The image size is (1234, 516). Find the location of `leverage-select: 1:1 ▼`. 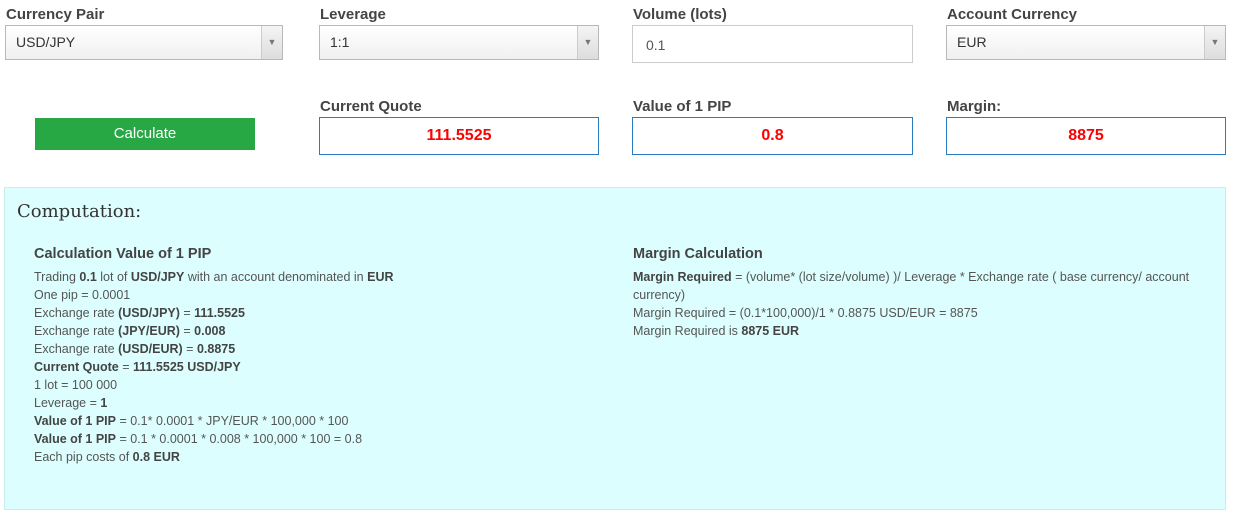

leverage-select: 1:1 ▼ is located at coordinates (459, 42).